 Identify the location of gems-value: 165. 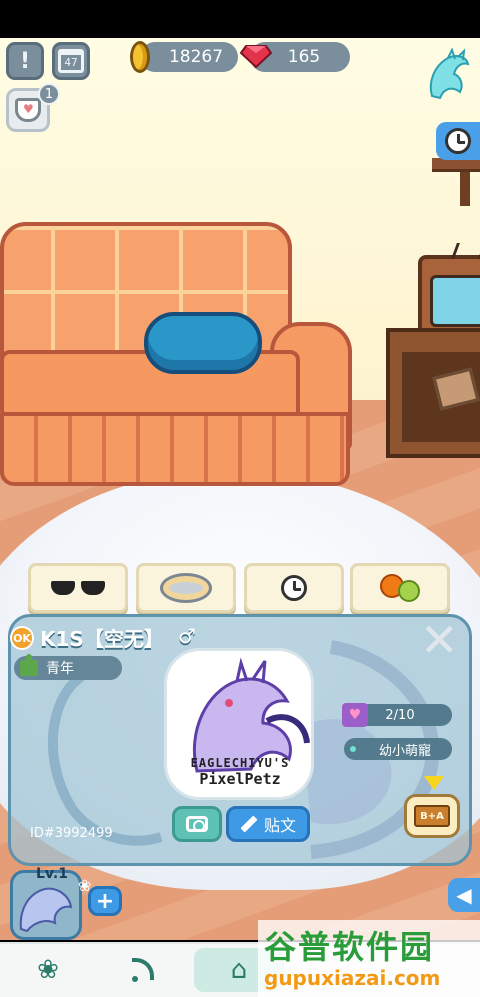
(304, 57).